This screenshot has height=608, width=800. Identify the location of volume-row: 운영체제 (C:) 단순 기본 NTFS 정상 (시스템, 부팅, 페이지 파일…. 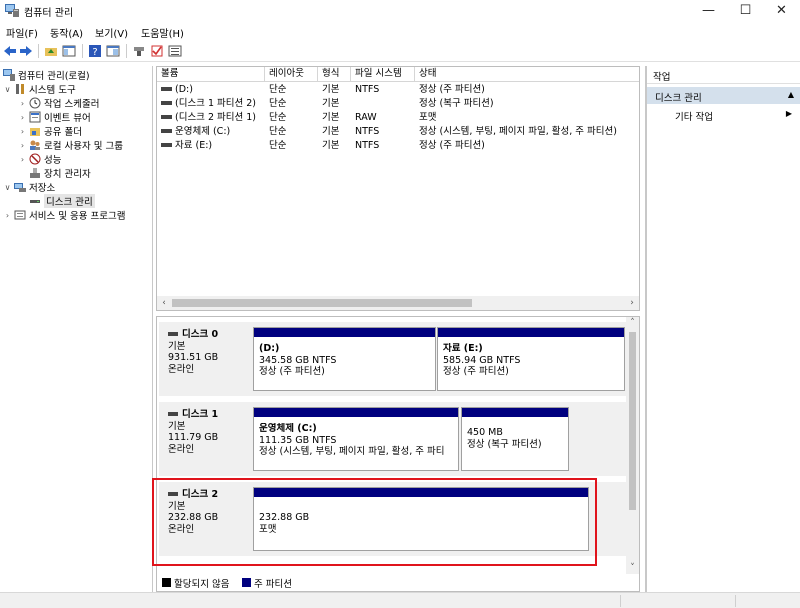
(398, 132).